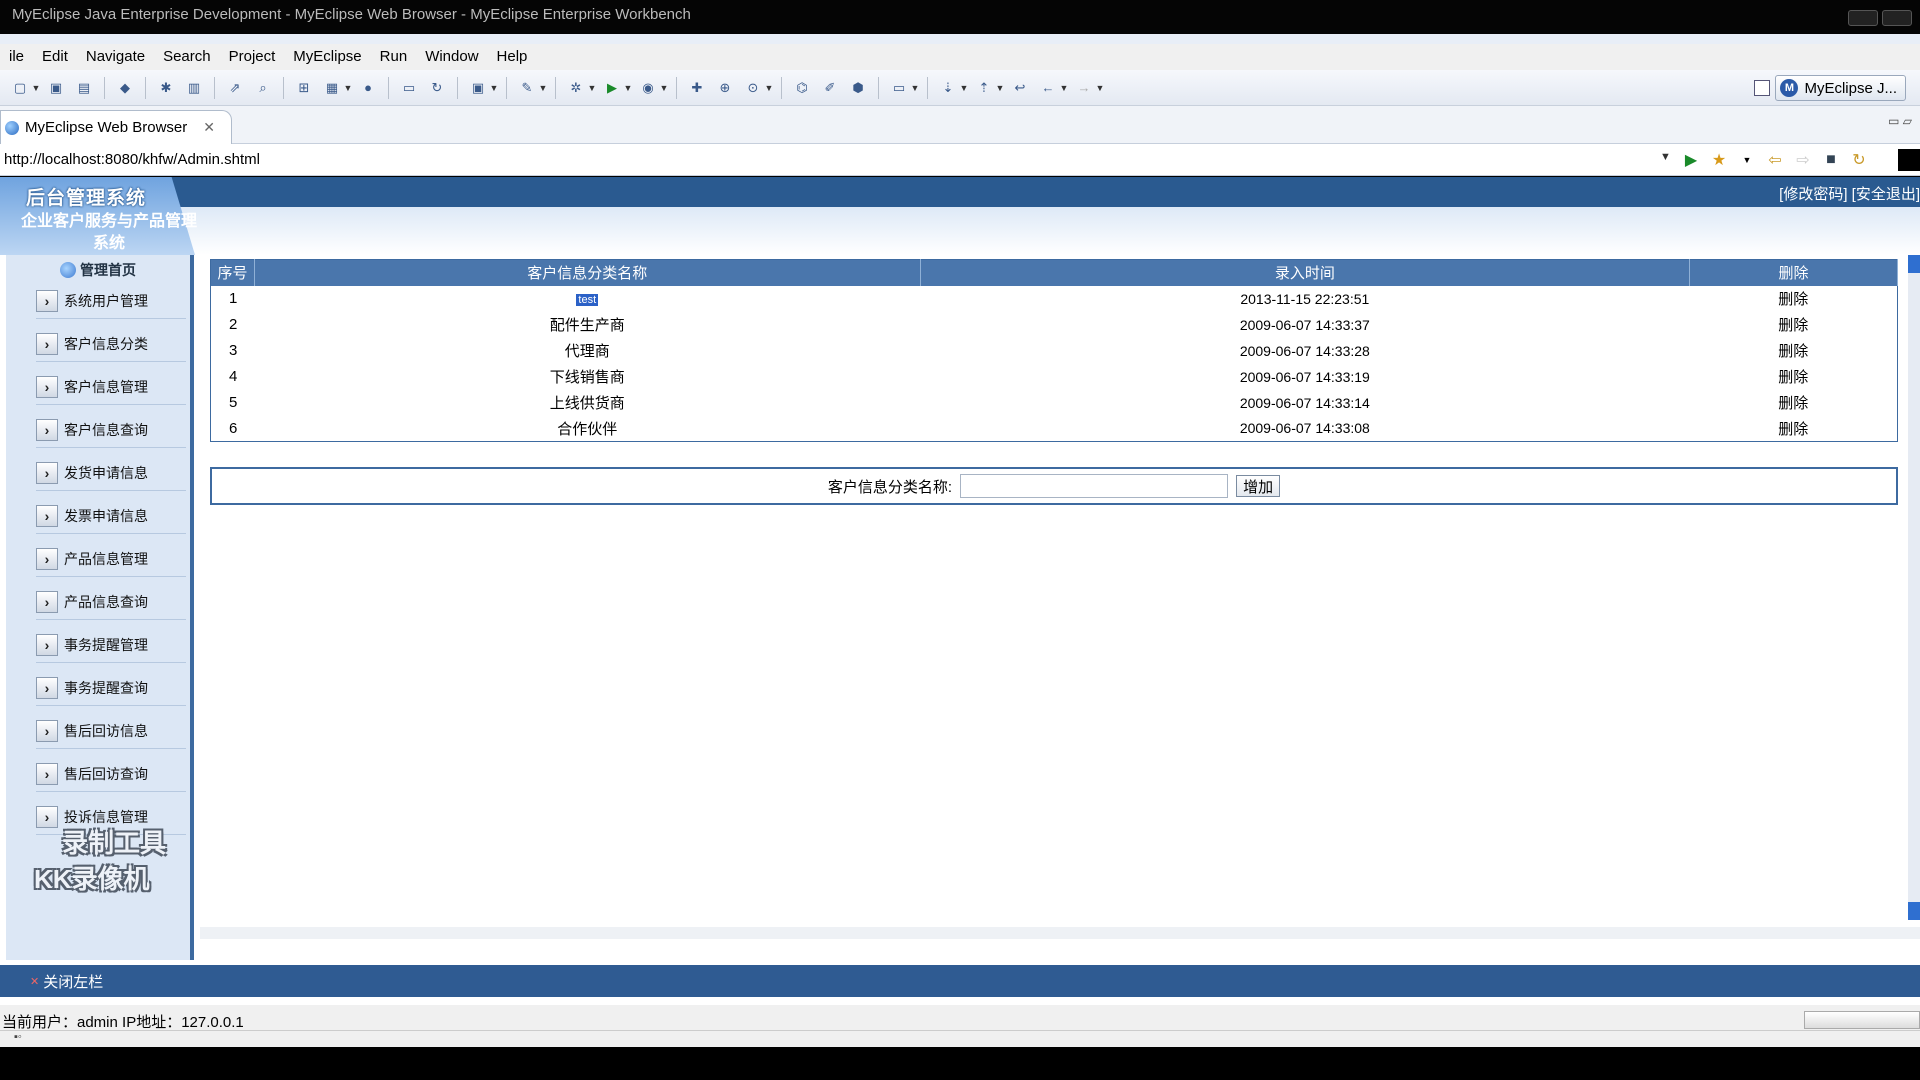 The width and height of the screenshot is (1920, 1080). Describe the element at coordinates (235, 88) in the screenshot. I see `deploy-icon: ⇗` at that location.